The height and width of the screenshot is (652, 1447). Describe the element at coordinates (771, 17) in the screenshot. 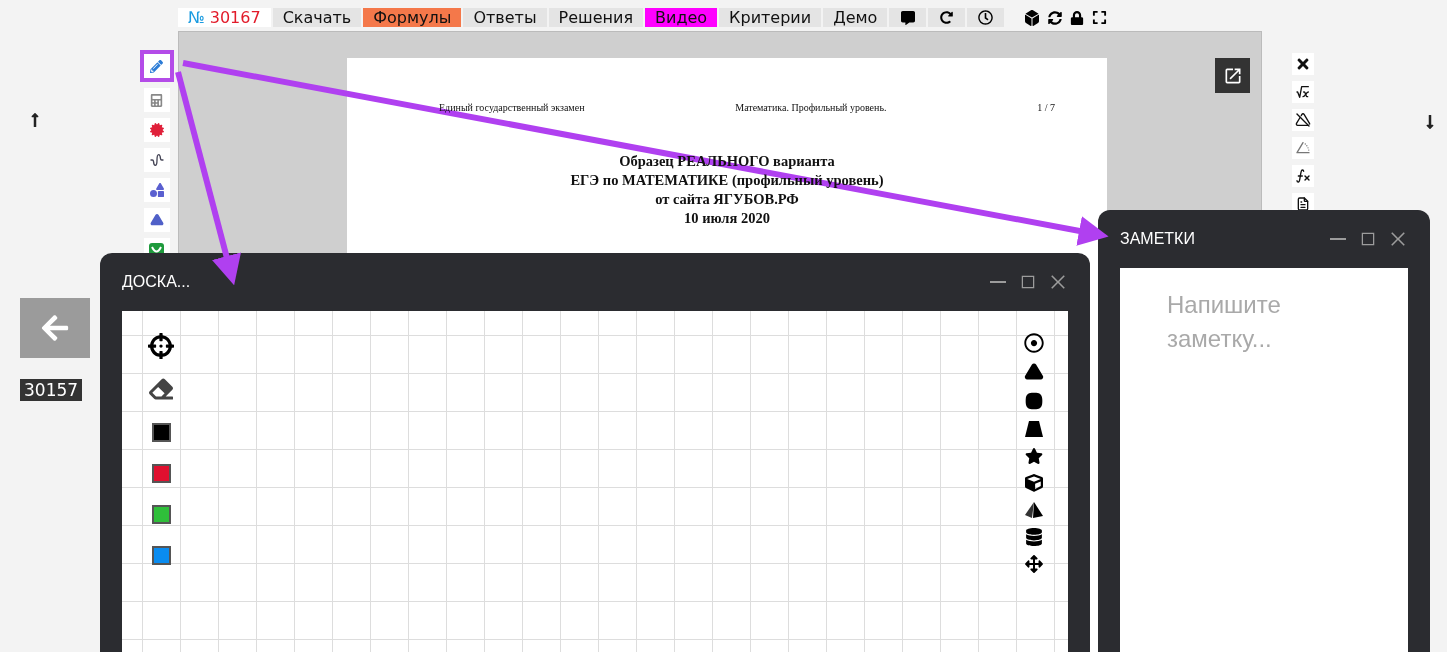

I see `tab: Критерии` at that location.